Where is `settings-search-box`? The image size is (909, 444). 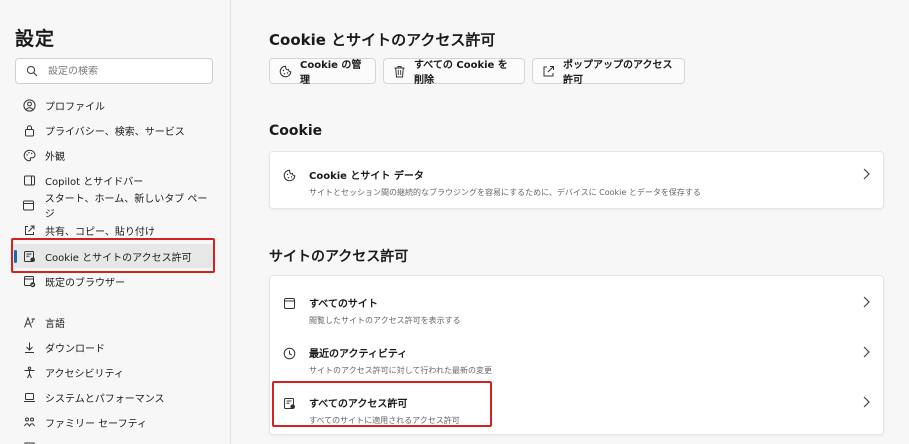 settings-search-box is located at coordinates (114, 71).